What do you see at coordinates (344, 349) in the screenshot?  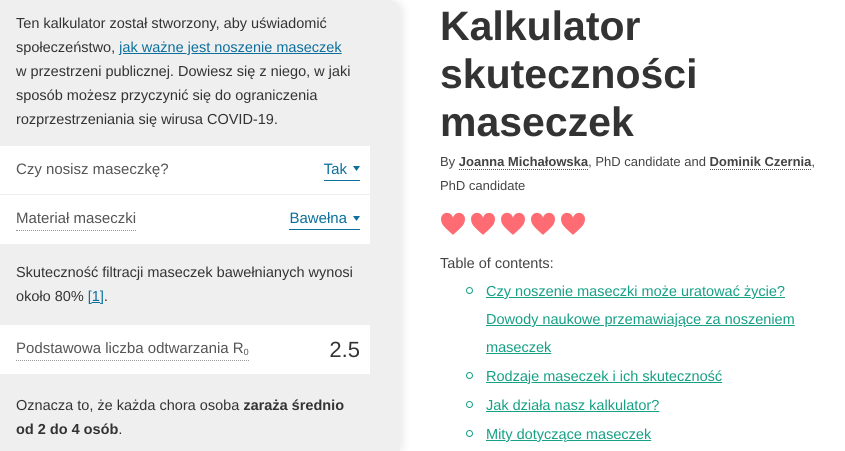 I see `number-input: 2.5` at bounding box center [344, 349].